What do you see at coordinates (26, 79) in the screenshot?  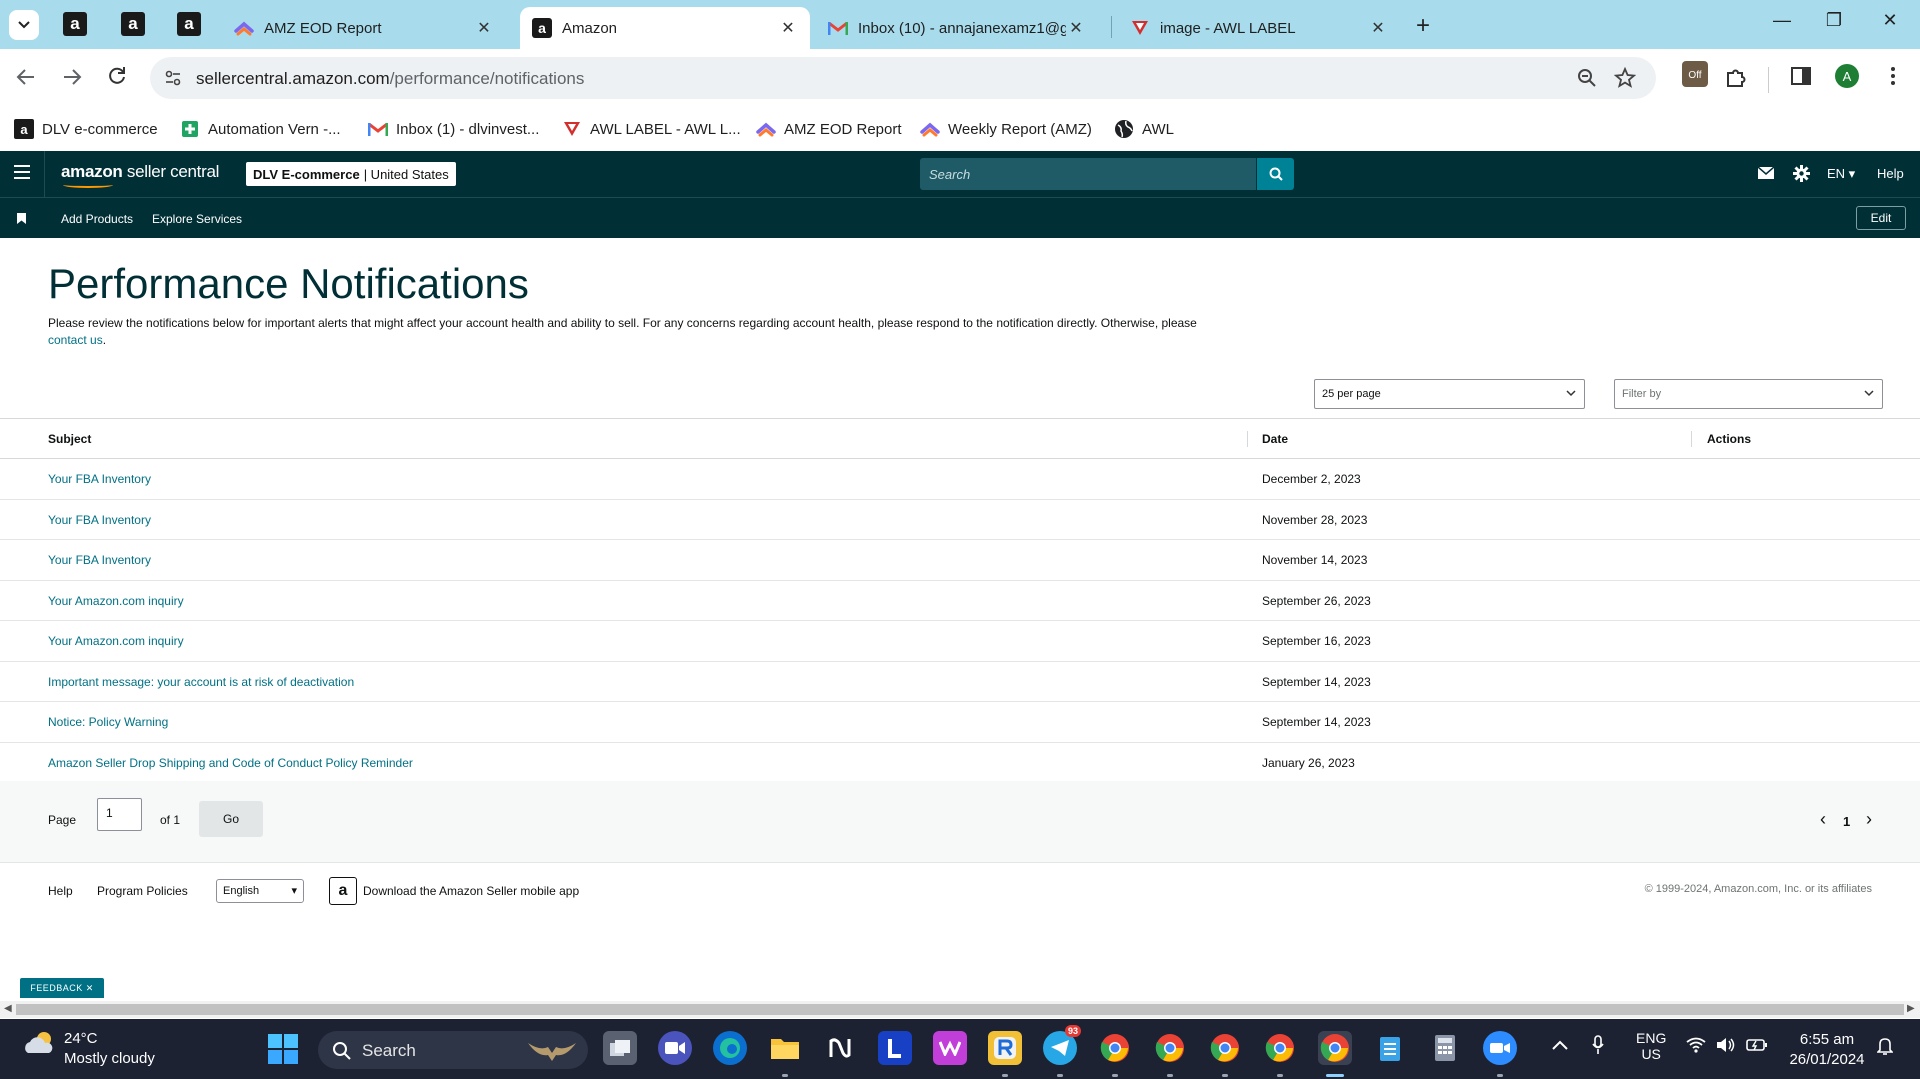 I see `back-icon` at bounding box center [26, 79].